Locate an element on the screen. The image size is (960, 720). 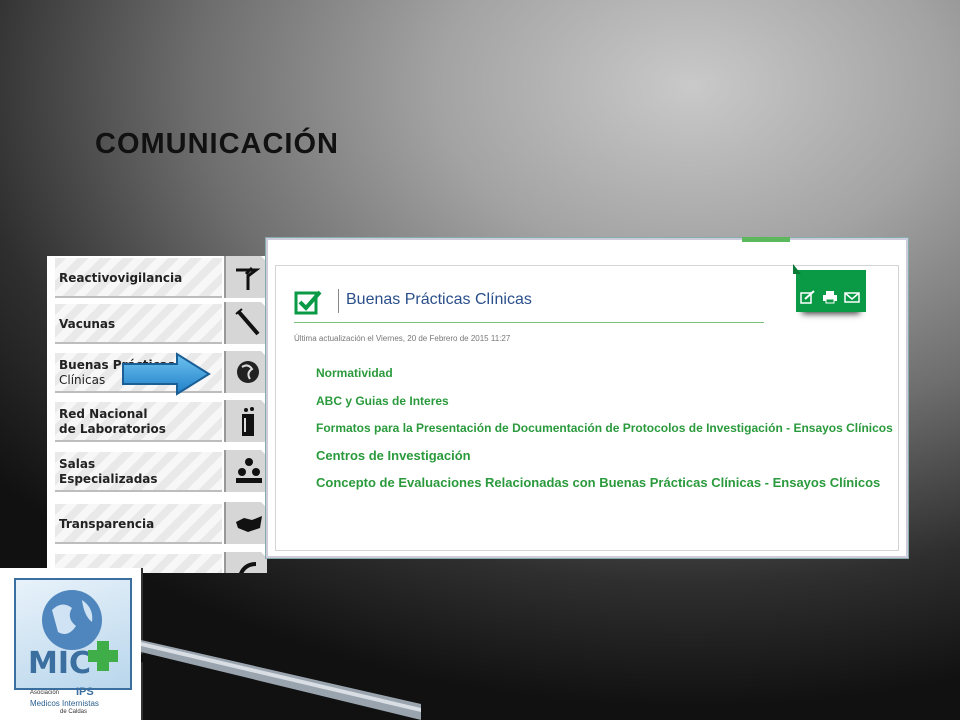
checkbox-icon is located at coordinates (308, 302).